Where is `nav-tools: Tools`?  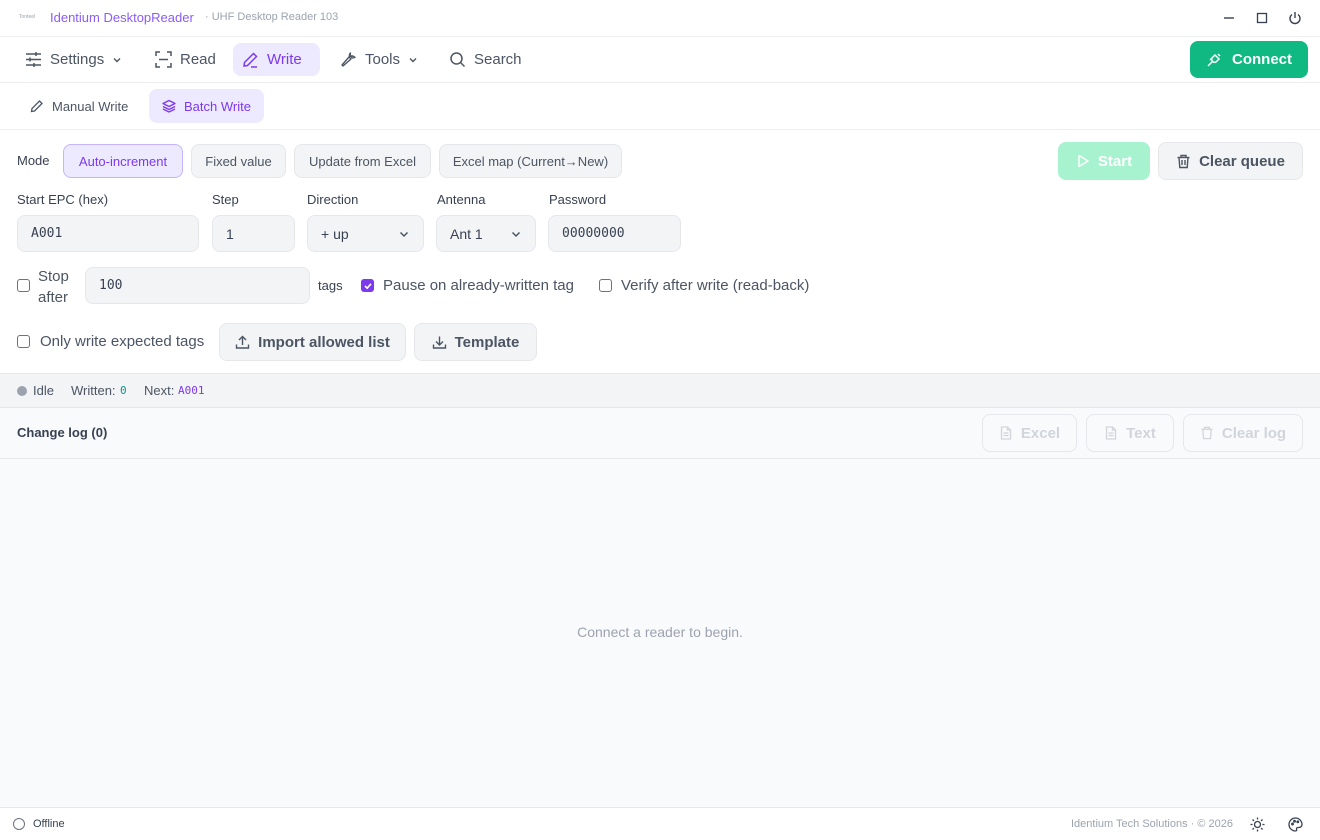 nav-tools: Tools is located at coordinates (379, 59).